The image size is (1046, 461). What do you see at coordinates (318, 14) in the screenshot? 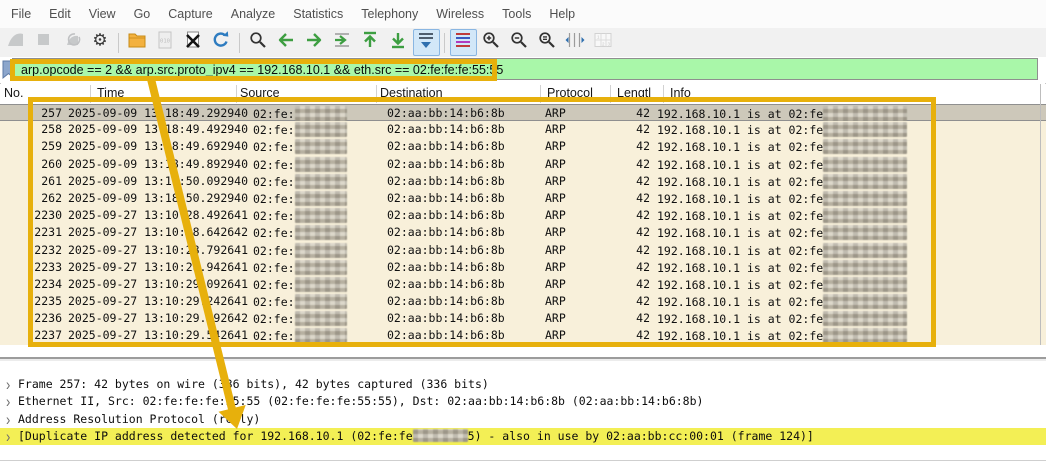
I see `menu-item-statistics: Statistics` at bounding box center [318, 14].